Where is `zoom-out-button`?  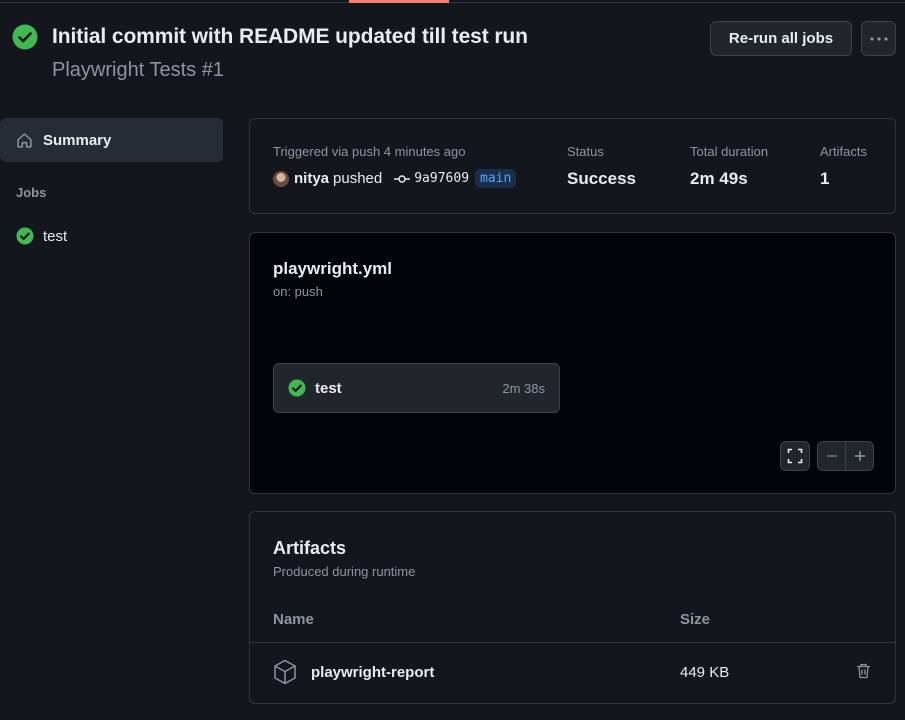 zoom-out-button is located at coordinates (832, 456).